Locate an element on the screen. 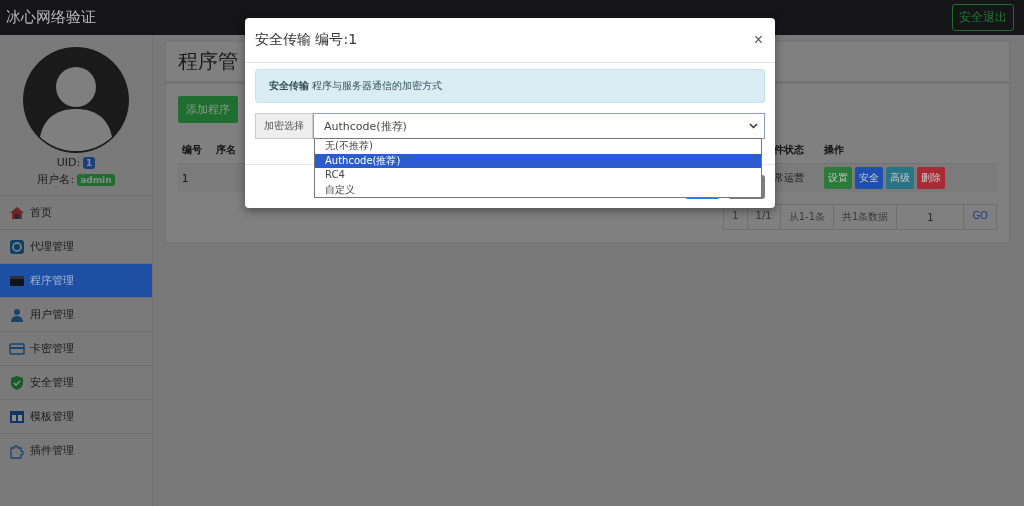  column-header: 编号 is located at coordinates (192, 149).